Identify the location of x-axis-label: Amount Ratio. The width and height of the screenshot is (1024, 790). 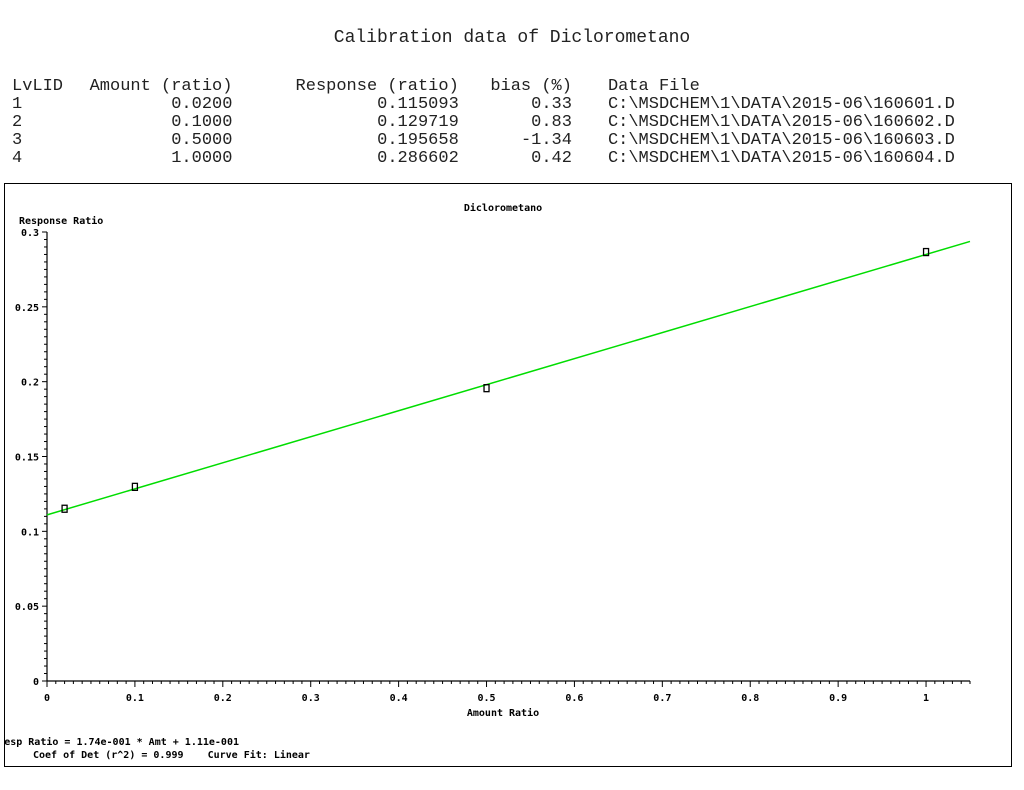
(503, 713).